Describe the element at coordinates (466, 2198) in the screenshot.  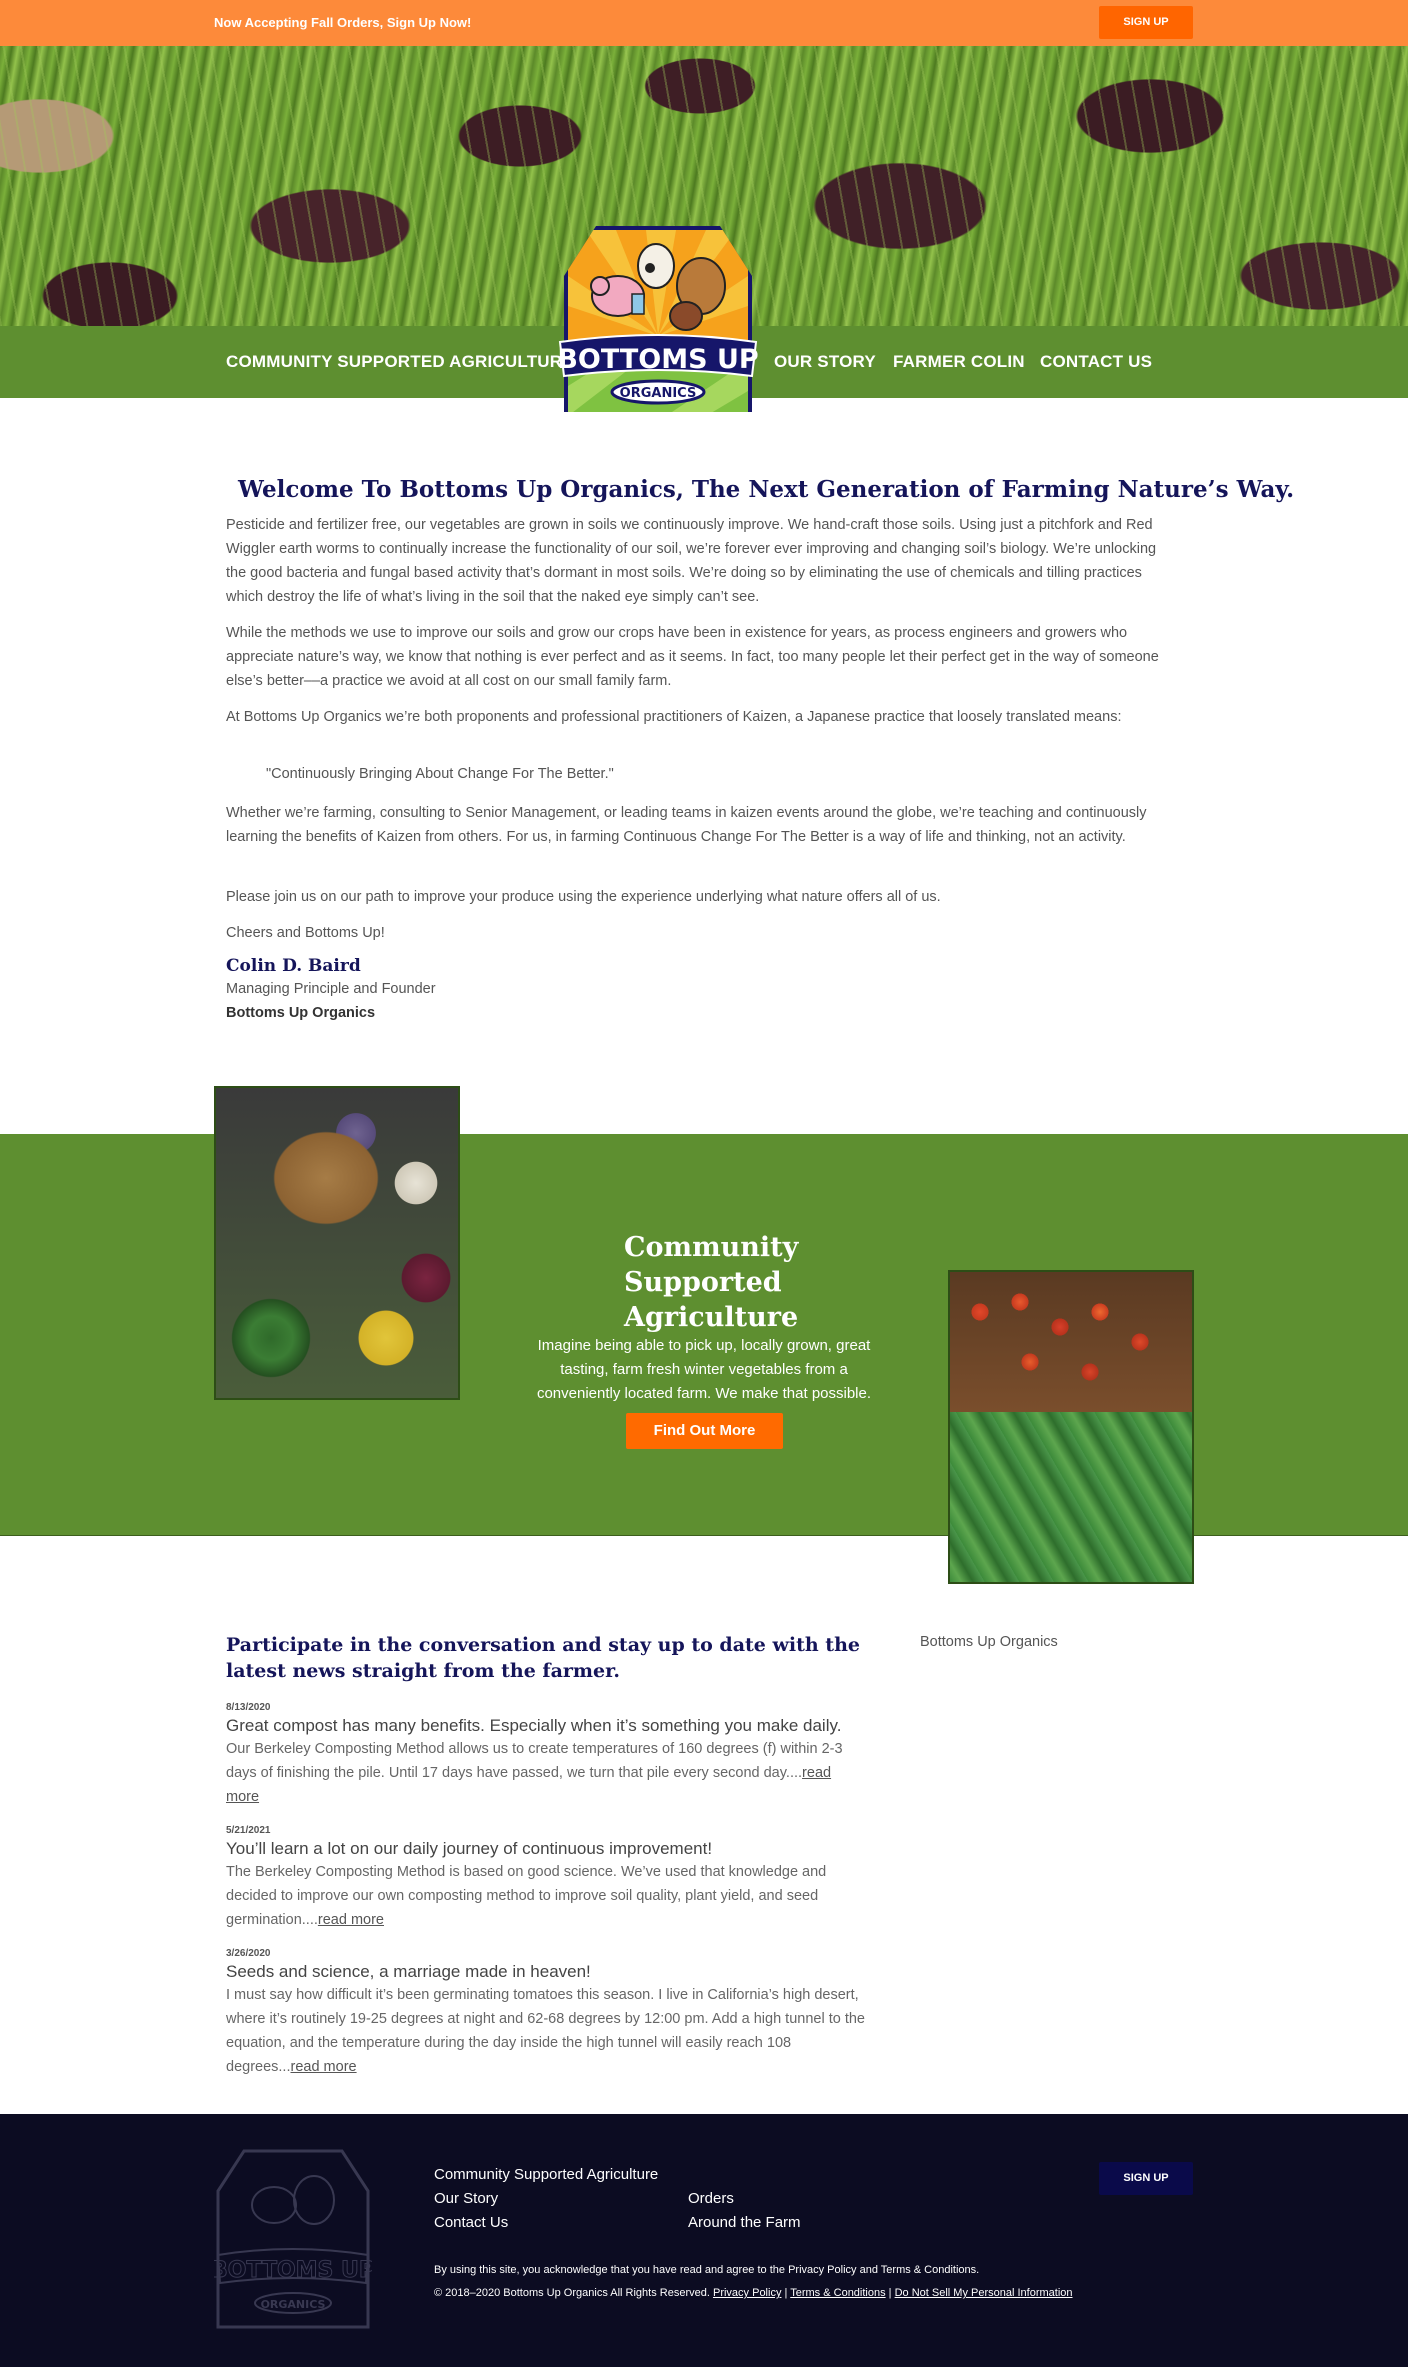
I see `footer-link-our-story: Our Story` at that location.